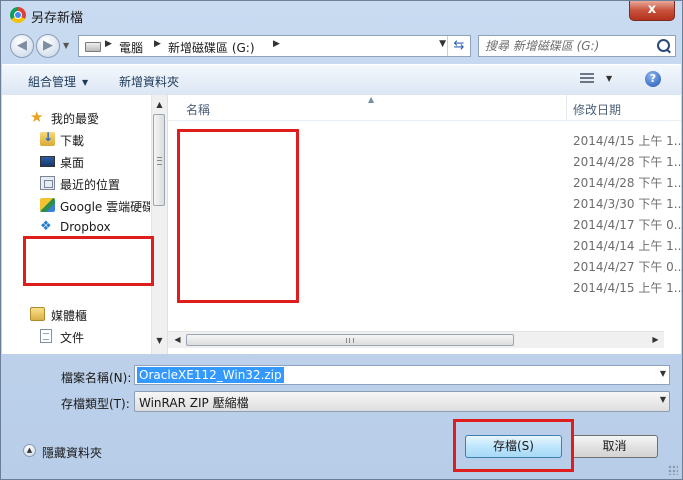 The height and width of the screenshot is (480, 683). What do you see at coordinates (18, 15) in the screenshot?
I see `chrome-icon` at bounding box center [18, 15].